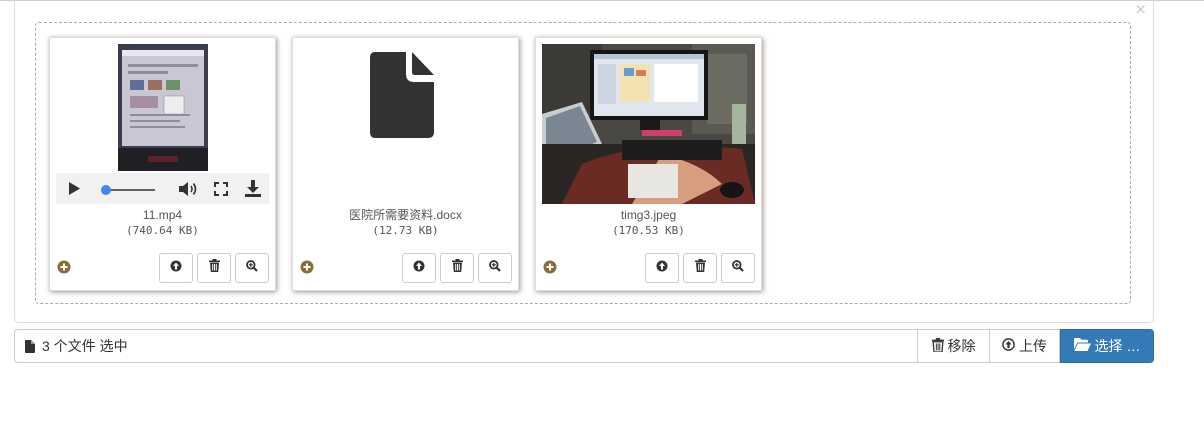 This screenshot has width=1204, height=435. Describe the element at coordinates (221, 191) in the screenshot. I see `fullscreen-icon` at that location.